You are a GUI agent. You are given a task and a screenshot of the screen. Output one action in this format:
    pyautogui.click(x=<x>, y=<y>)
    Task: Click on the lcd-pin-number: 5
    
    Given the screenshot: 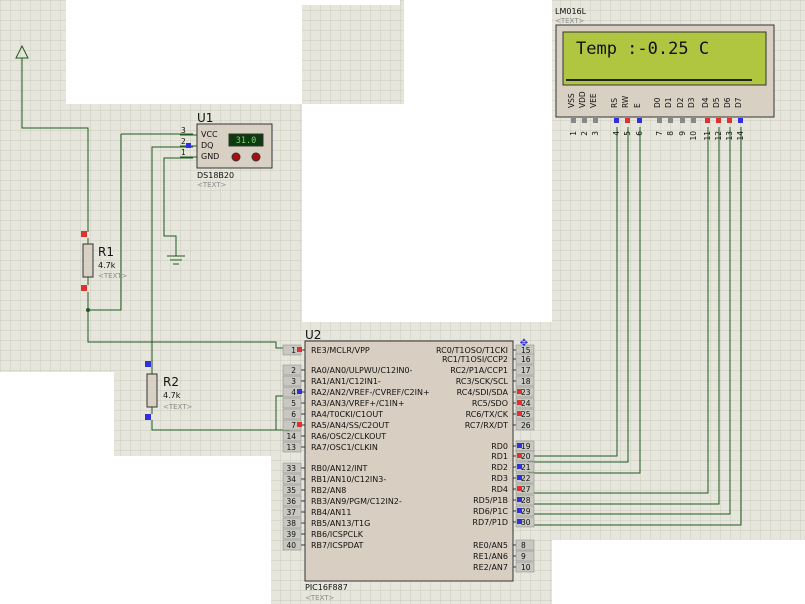 What is the action you would take?
    pyautogui.click(x=627, y=133)
    